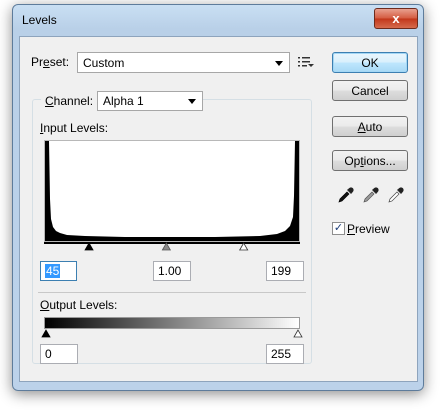 The image size is (447, 413). I want to click on preview-checkbox: ✓, so click(338, 228).